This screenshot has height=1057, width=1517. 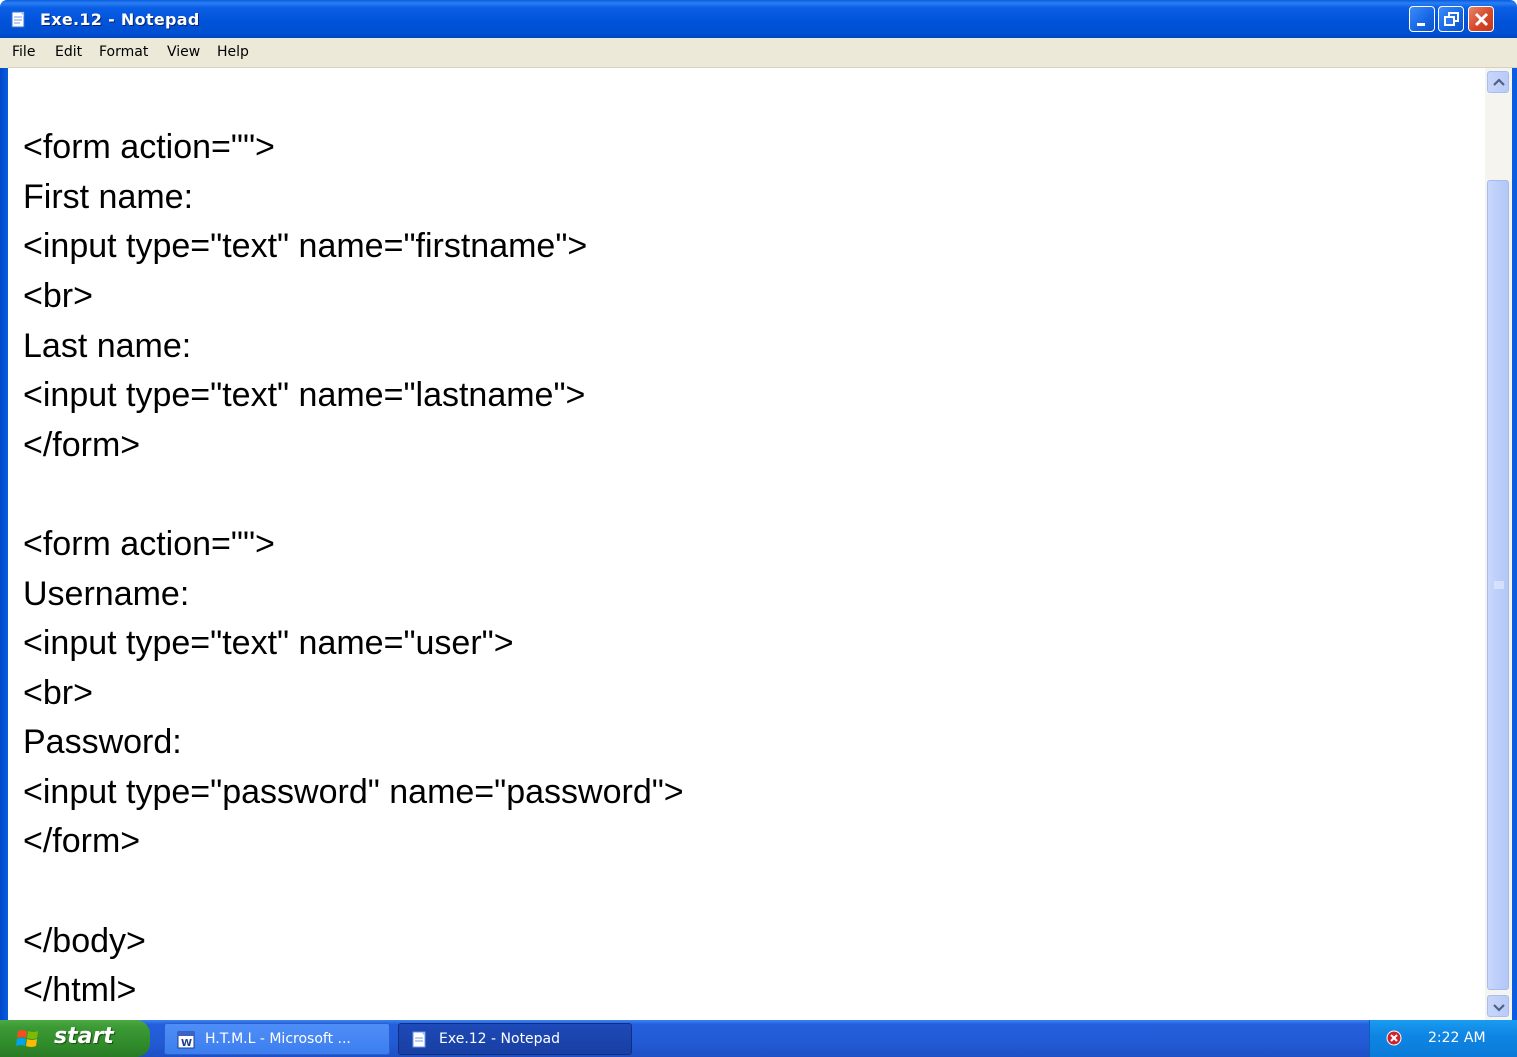 What do you see at coordinates (233, 52) in the screenshot?
I see `menu-help: Help` at bounding box center [233, 52].